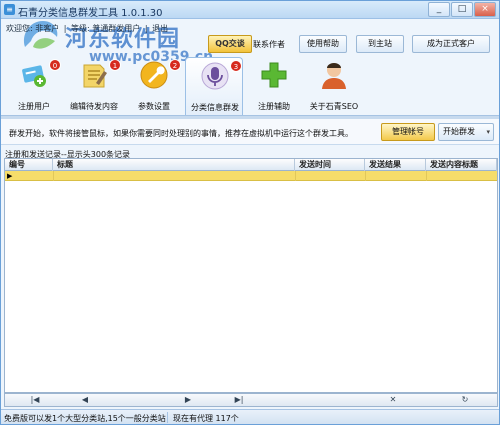 The height and width of the screenshot is (425, 500). I want to click on tool-settings: 2 参数设置, so click(154, 86).